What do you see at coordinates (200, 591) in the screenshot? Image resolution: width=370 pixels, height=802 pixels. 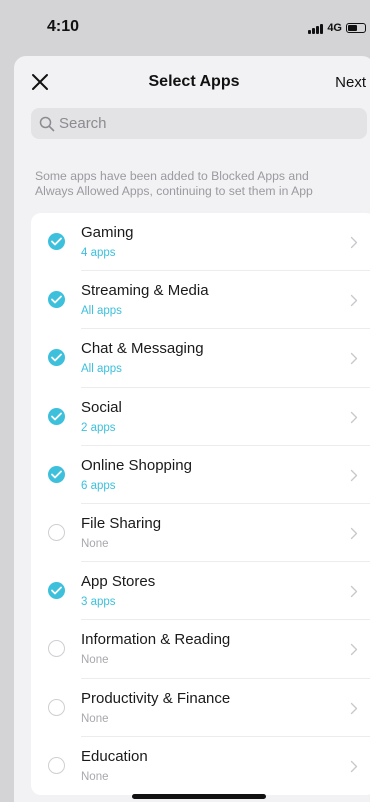 I see `category-row: App Stores 3 apps` at bounding box center [200, 591].